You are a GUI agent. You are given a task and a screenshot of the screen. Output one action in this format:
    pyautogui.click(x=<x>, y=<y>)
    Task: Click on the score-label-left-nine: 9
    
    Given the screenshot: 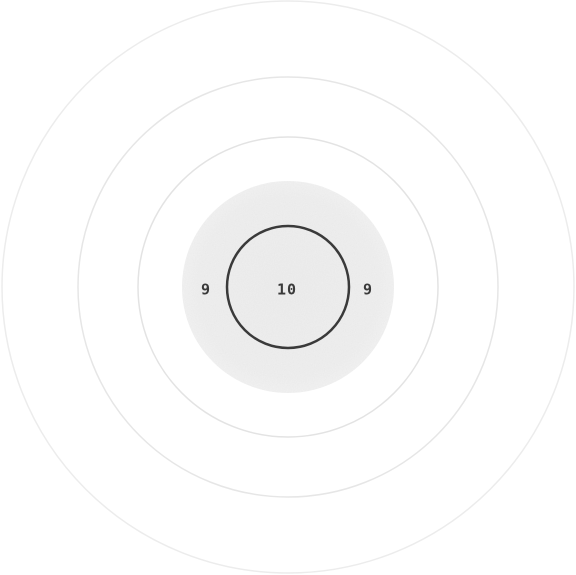 What is the action you would take?
    pyautogui.click(x=206, y=290)
    